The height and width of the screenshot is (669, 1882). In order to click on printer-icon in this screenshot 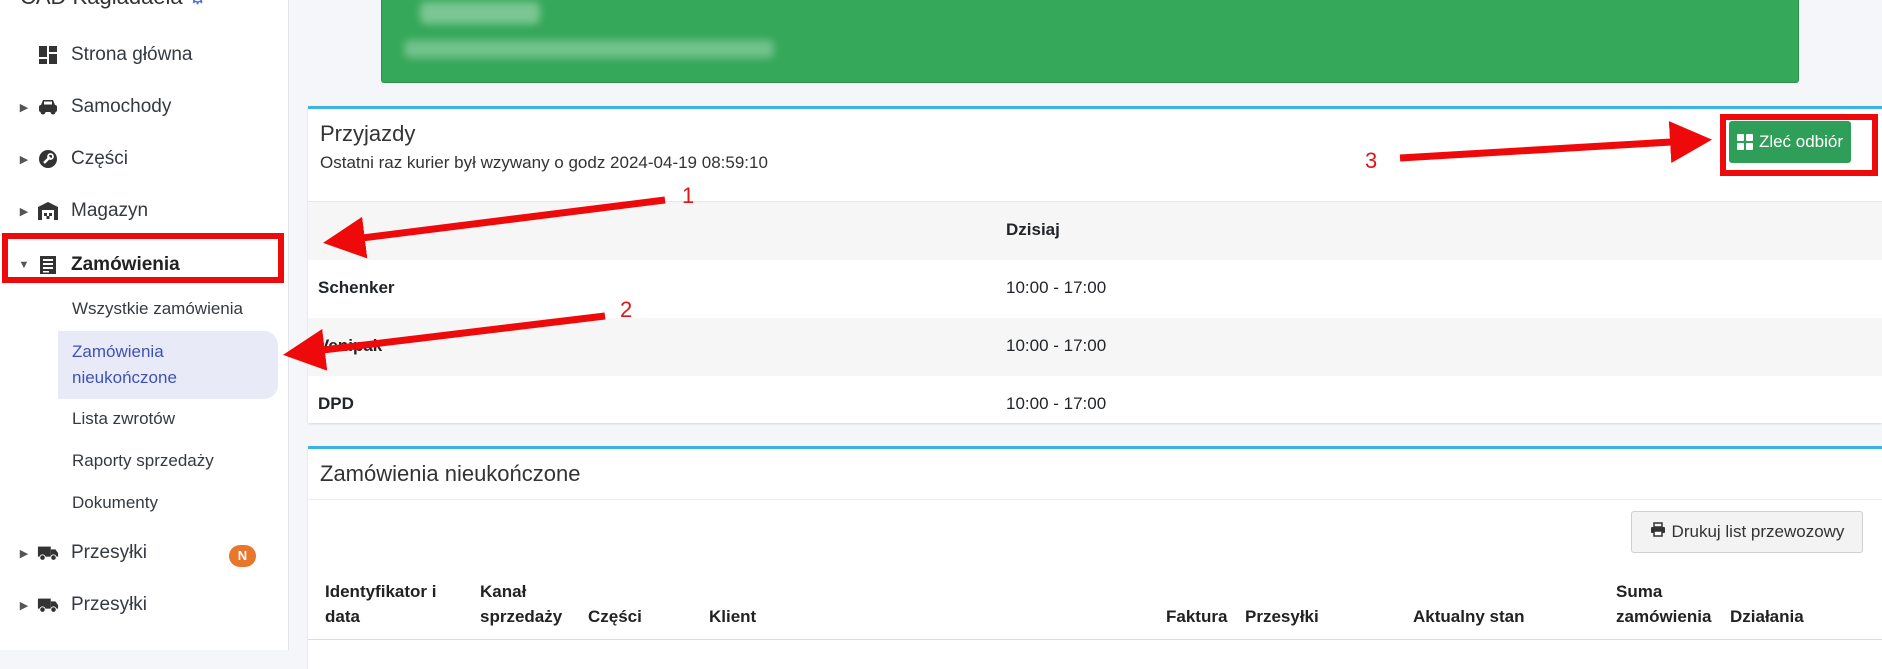, I will do `click(1658, 532)`.